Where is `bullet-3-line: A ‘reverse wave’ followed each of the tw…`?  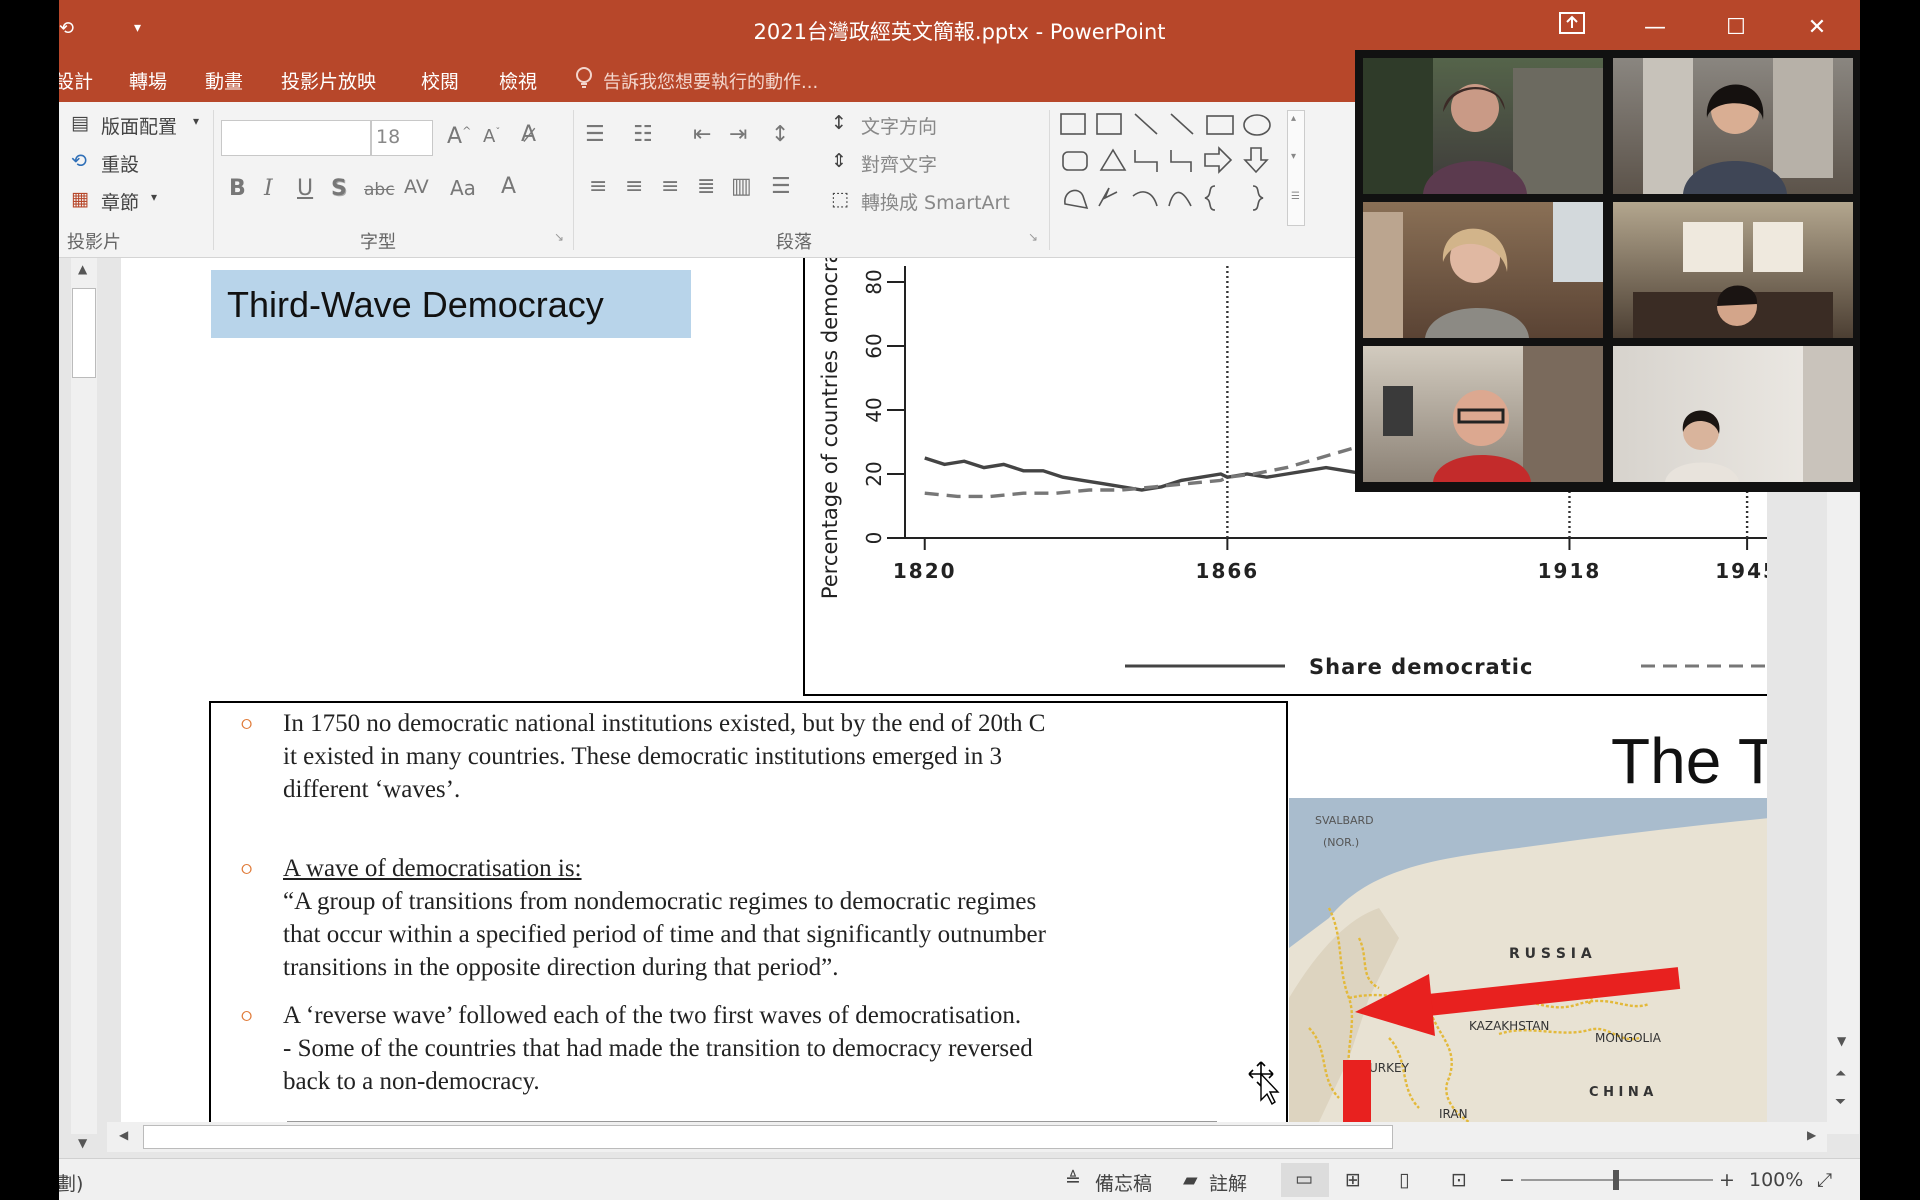 bullet-3-line: A ‘reverse wave’ followed each of the tw… is located at coordinates (652, 1015).